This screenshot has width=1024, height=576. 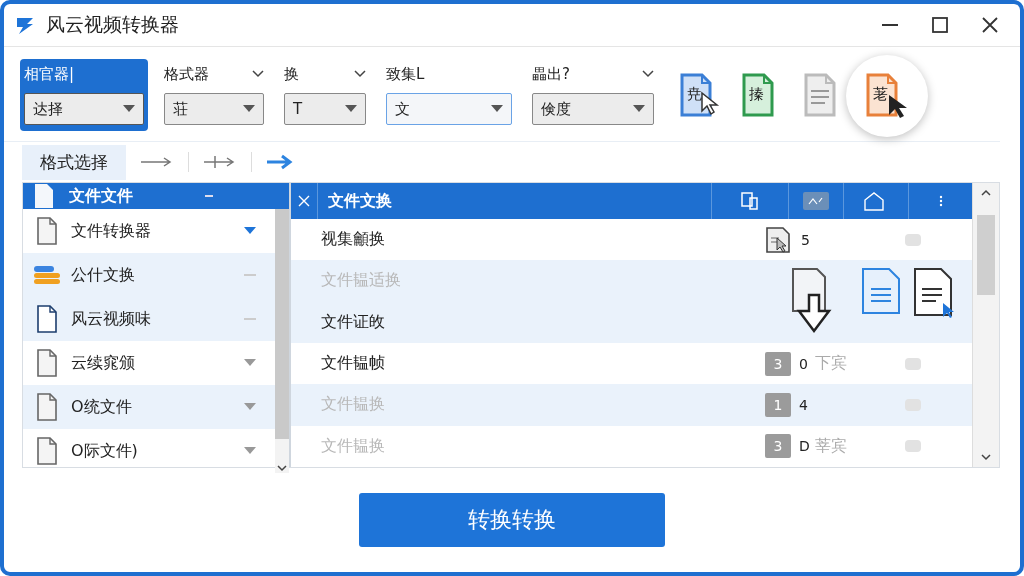 What do you see at coordinates (940, 201) in the screenshot?
I see `more-icon` at bounding box center [940, 201].